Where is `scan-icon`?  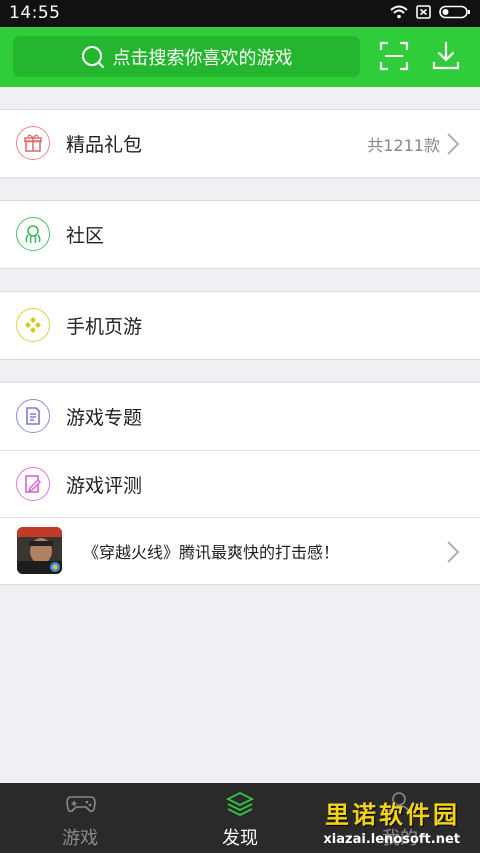 scan-icon is located at coordinates (394, 56).